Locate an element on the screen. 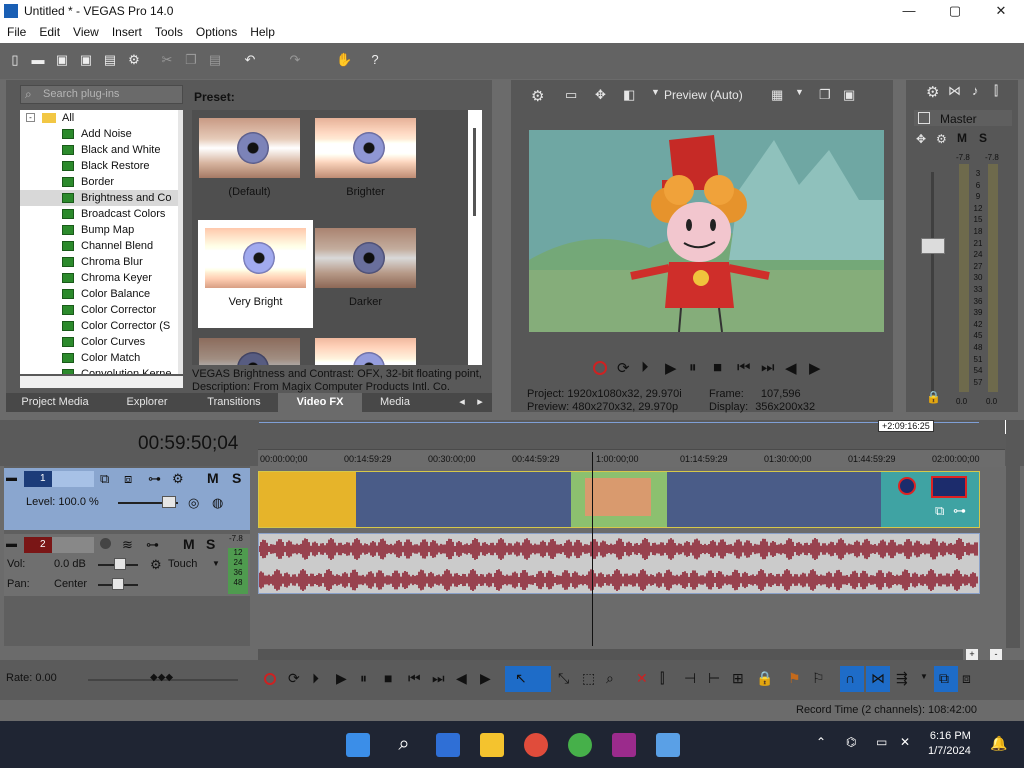 This screenshot has width=1024, height=768. master-fx-icon is located at coordinates (924, 118).